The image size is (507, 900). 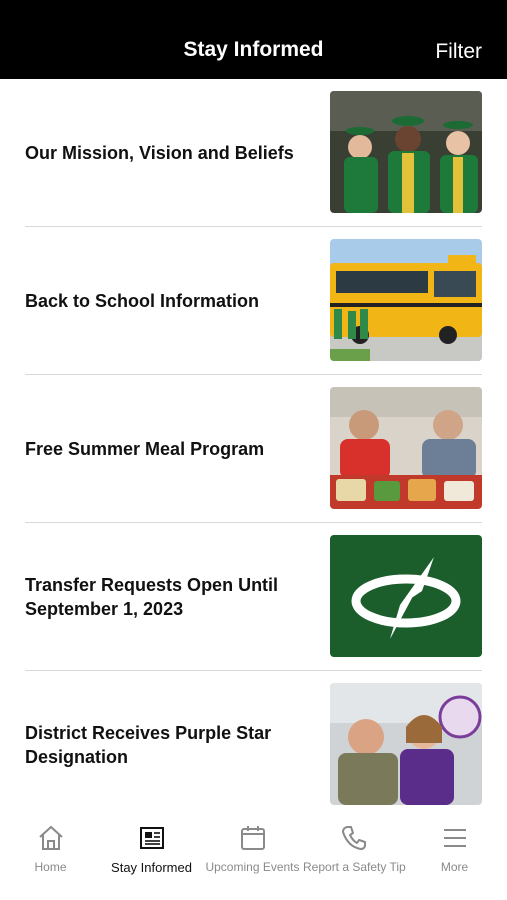 I want to click on tab-stay-informed: Stay Informed, so click(x=151, y=859).